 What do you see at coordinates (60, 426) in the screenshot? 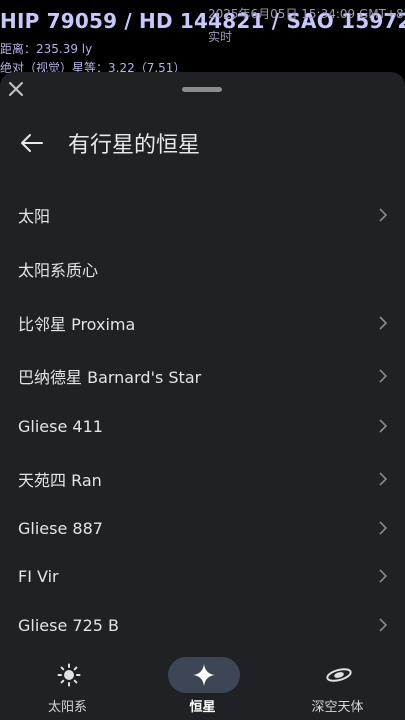
I see `list-item-label: Gliese 411` at bounding box center [60, 426].